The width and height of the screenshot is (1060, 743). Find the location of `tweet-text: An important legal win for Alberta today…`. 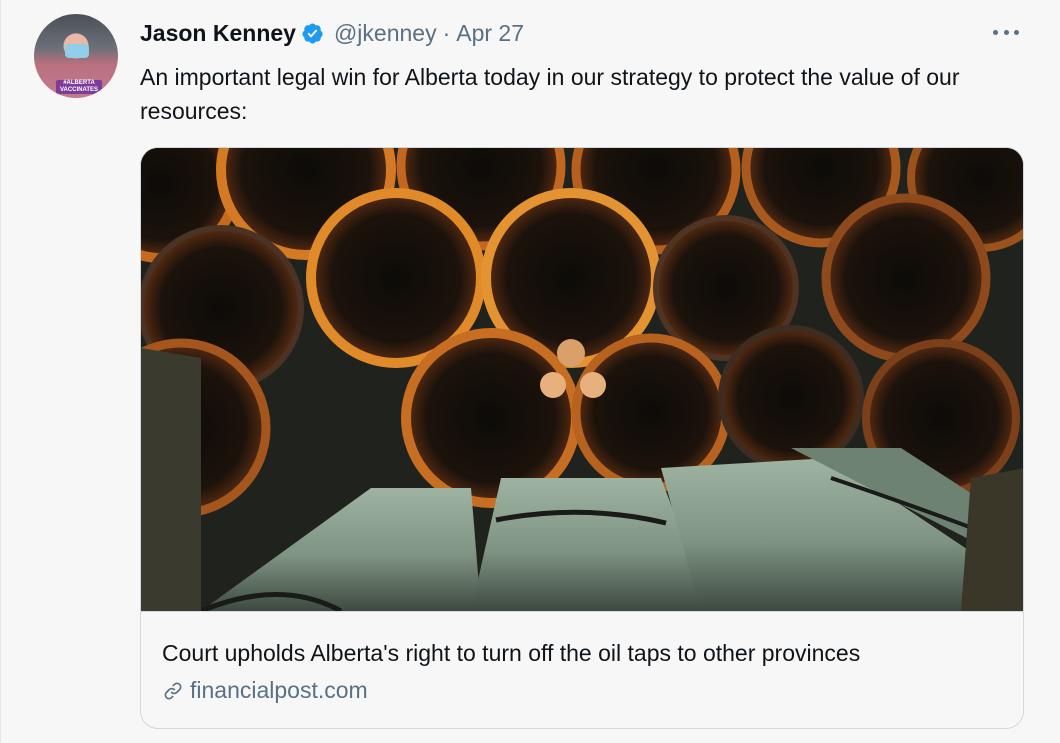

tweet-text: An important legal win for Alberta today… is located at coordinates (550, 94).